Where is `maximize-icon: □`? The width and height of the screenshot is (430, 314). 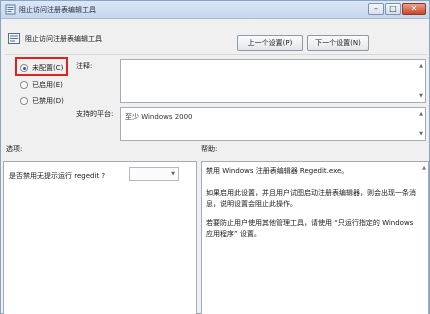
maximize-icon: □ is located at coordinates (393, 8).